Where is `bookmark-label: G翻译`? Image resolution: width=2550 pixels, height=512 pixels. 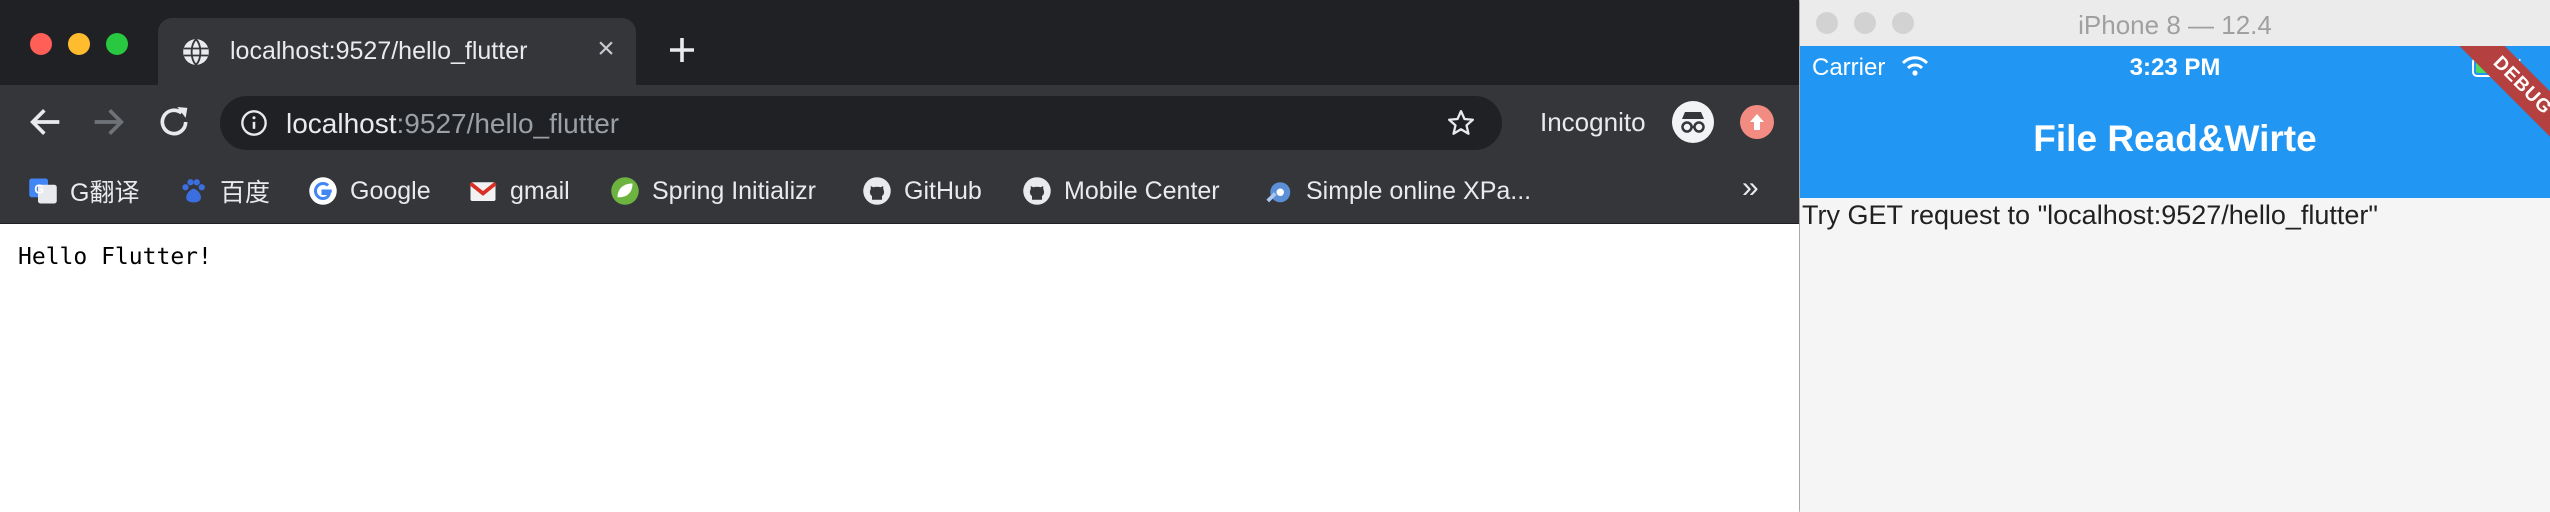
bookmark-label: G翻译 is located at coordinates (105, 193).